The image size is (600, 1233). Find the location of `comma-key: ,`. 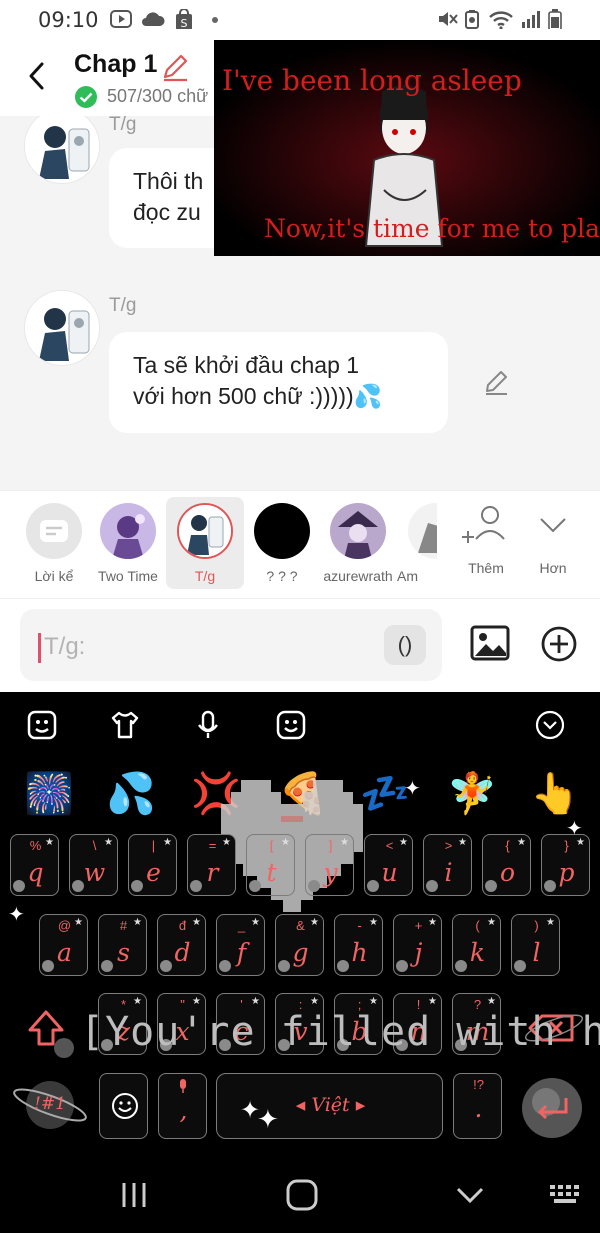

comma-key: , is located at coordinates (182, 1106).